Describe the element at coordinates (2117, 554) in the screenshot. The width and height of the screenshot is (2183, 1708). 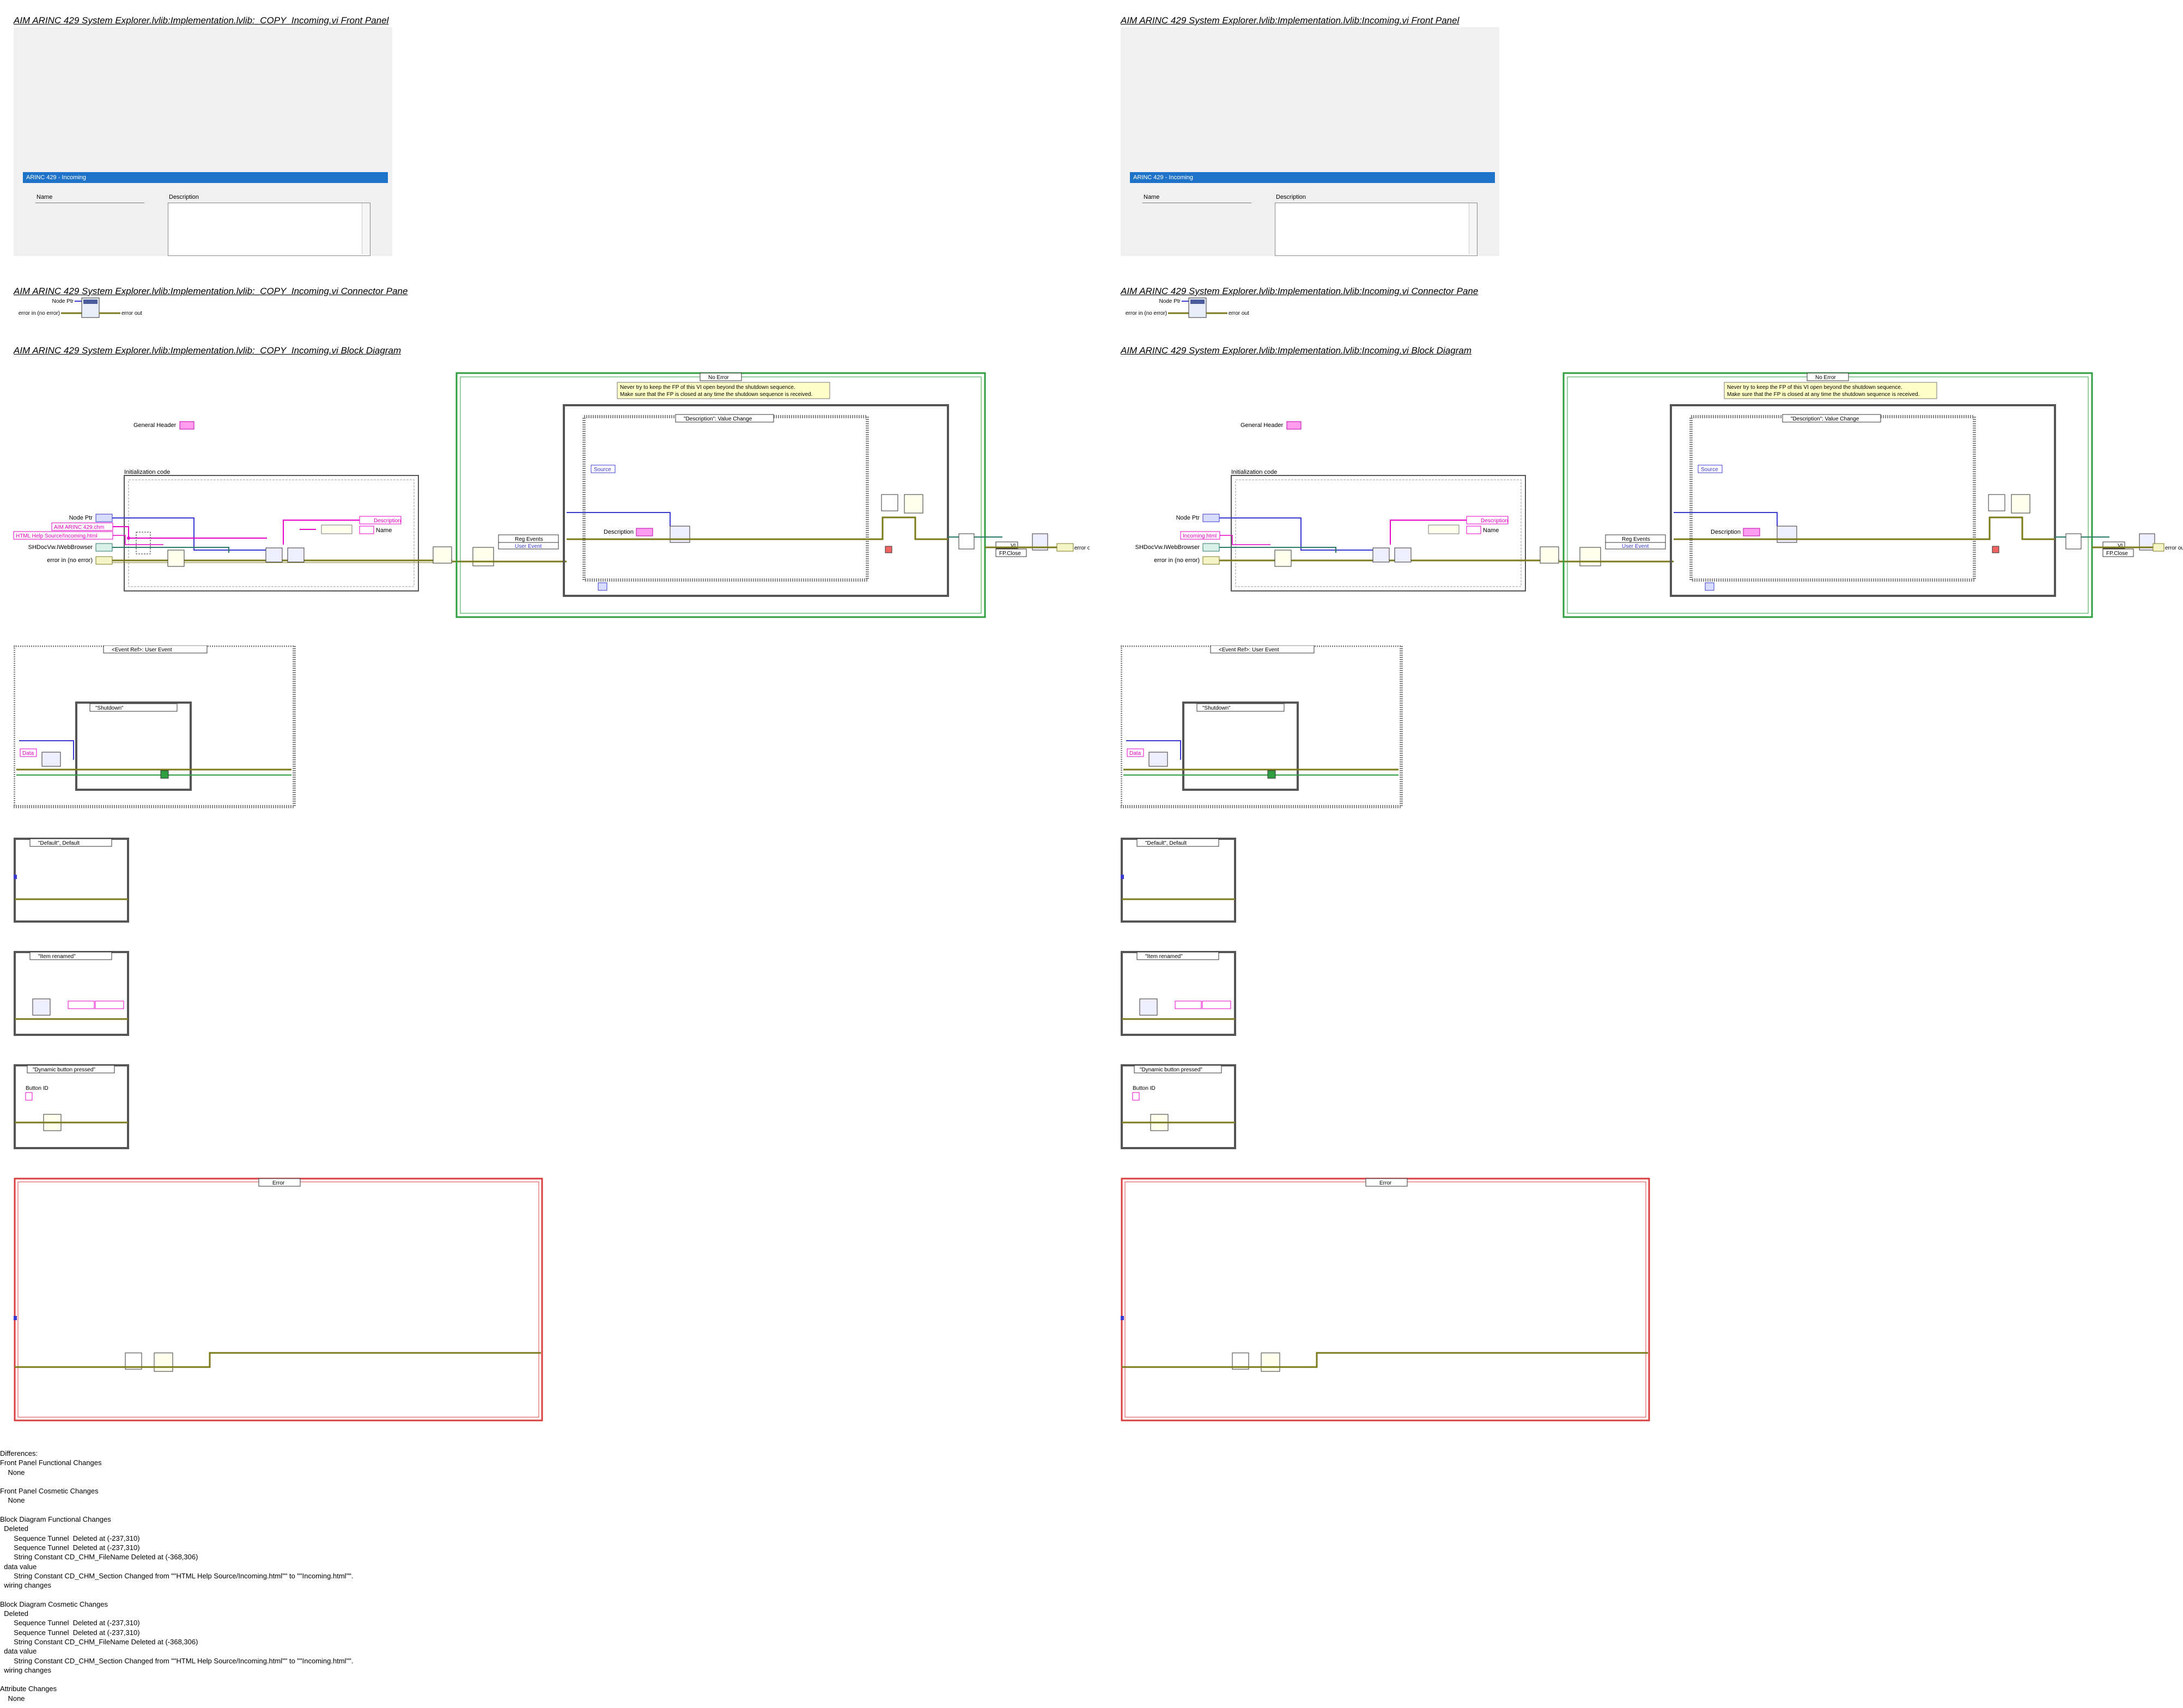
I see `r-fp-close-label: FP.Close` at that location.